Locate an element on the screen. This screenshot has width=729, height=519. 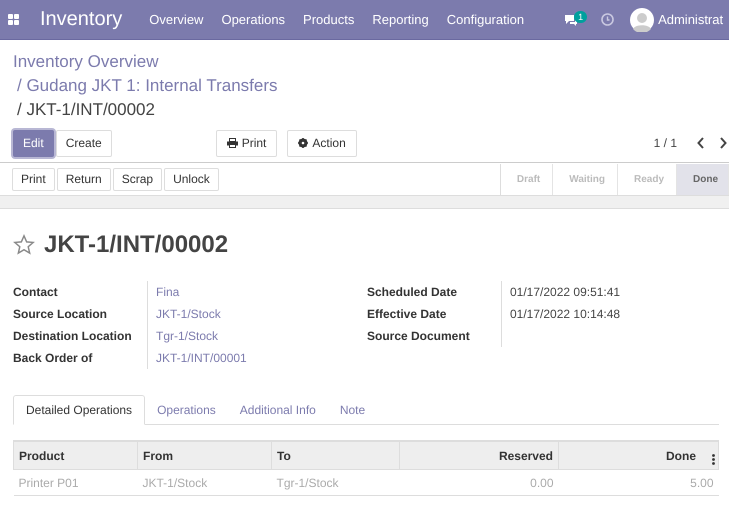
table-cell: JKT-1/Stock is located at coordinates (205, 483).